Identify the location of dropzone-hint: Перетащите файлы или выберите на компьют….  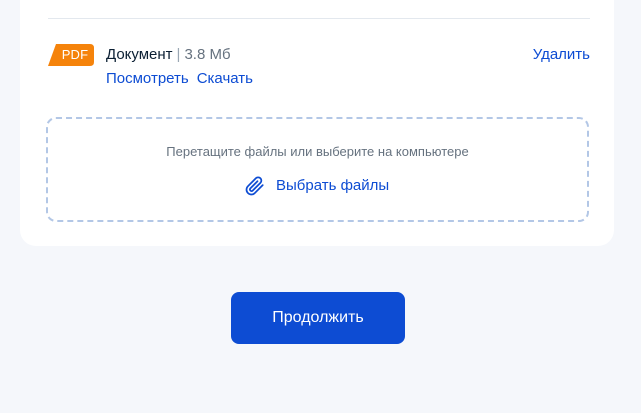
(317, 151).